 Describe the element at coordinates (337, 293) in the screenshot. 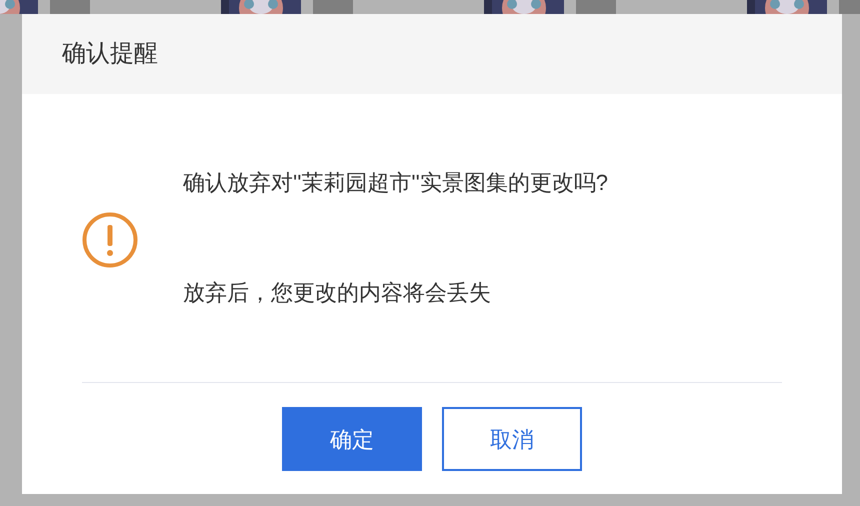

I see `warning-detail: 放弃后，您更改的内容将会丢失` at that location.